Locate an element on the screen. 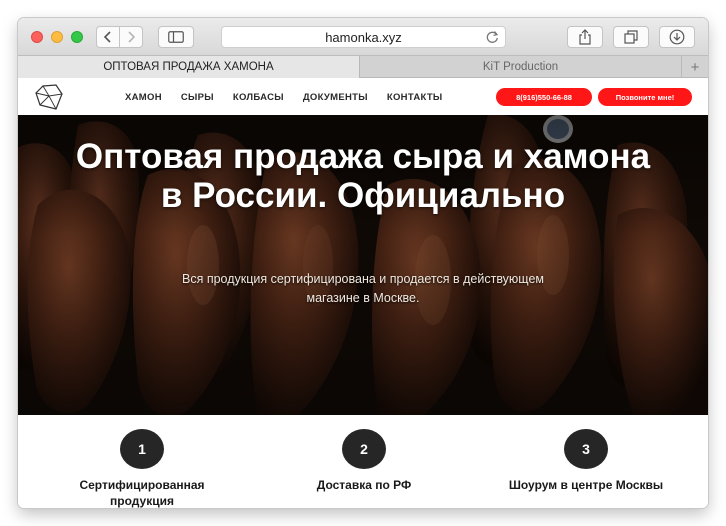 This screenshot has width=726, height=526. menu-item-sausage: КОЛБАСЫ is located at coordinates (258, 97).